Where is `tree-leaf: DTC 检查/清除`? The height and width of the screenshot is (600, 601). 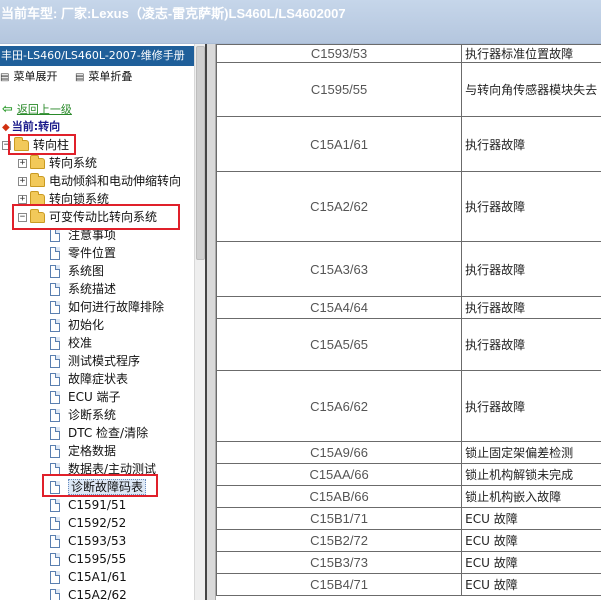
tree-leaf: DTC 检查/清除 is located at coordinates (99, 433).